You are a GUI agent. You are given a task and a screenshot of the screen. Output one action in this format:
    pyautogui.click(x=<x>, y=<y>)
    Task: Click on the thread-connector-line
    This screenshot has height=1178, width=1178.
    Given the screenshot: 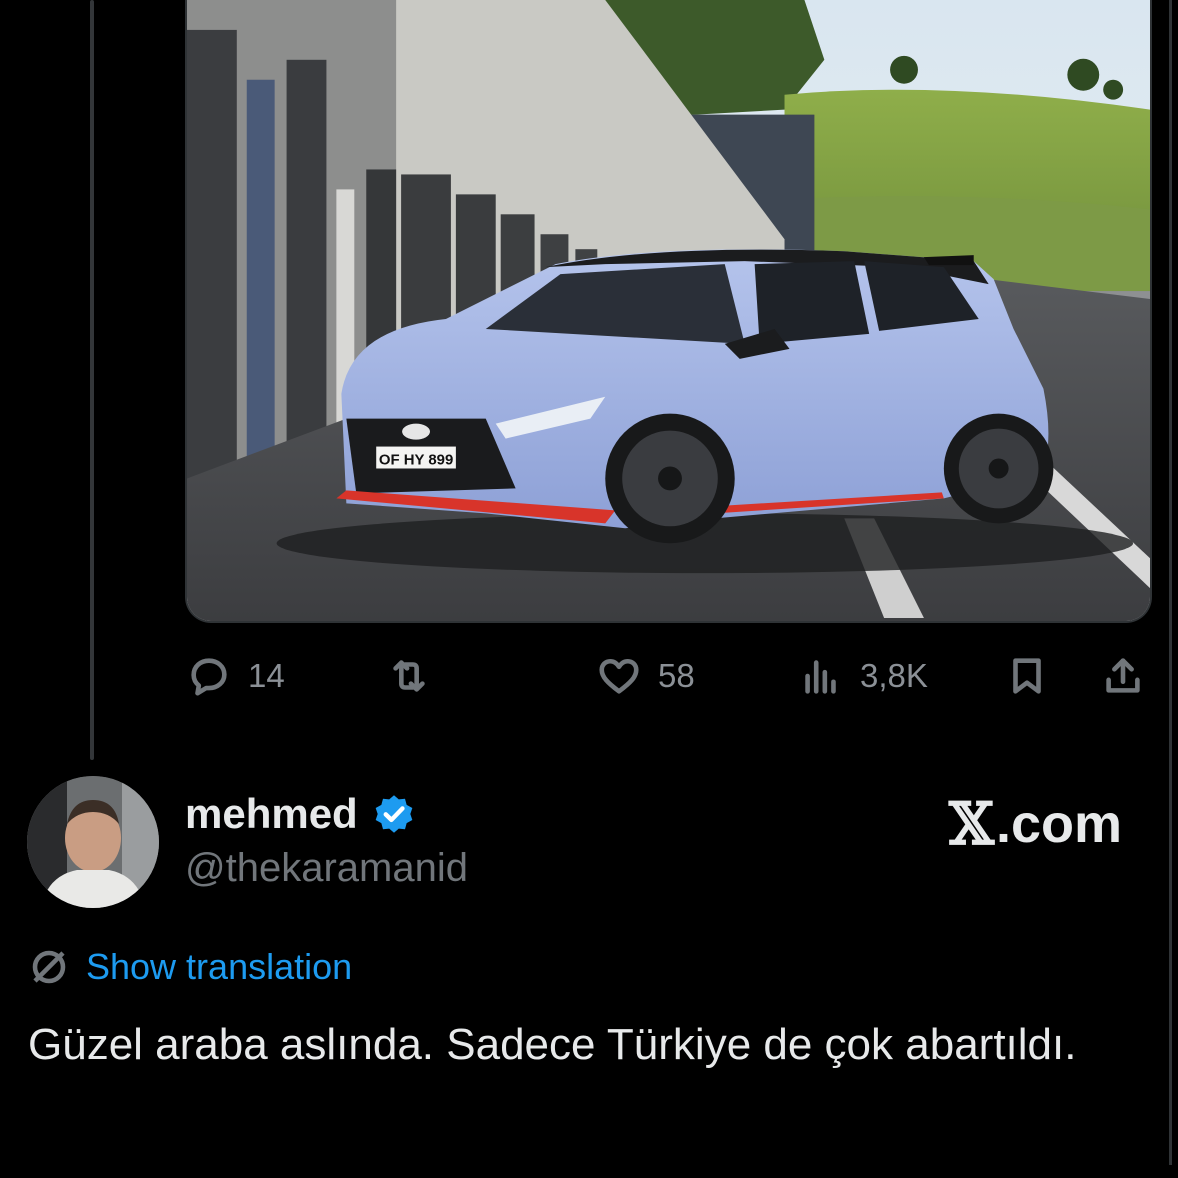 What is the action you would take?
    pyautogui.click(x=92, y=380)
    